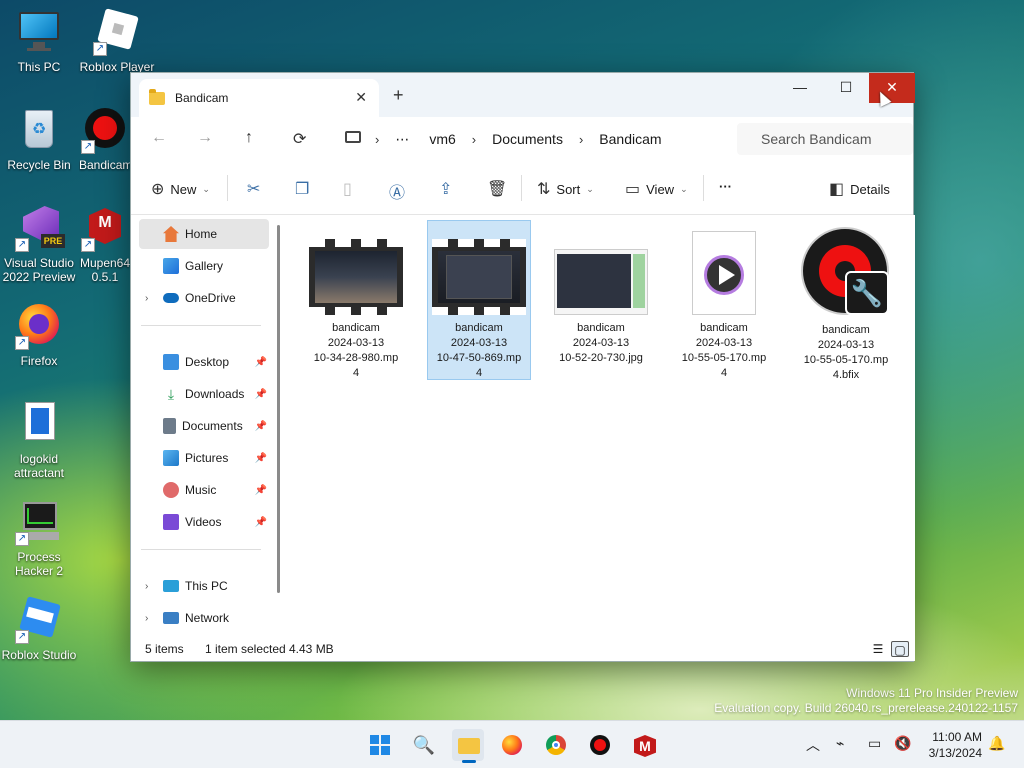  What do you see at coordinates (878, 649) in the screenshot?
I see `details-view-toggle: ☰` at bounding box center [878, 649].